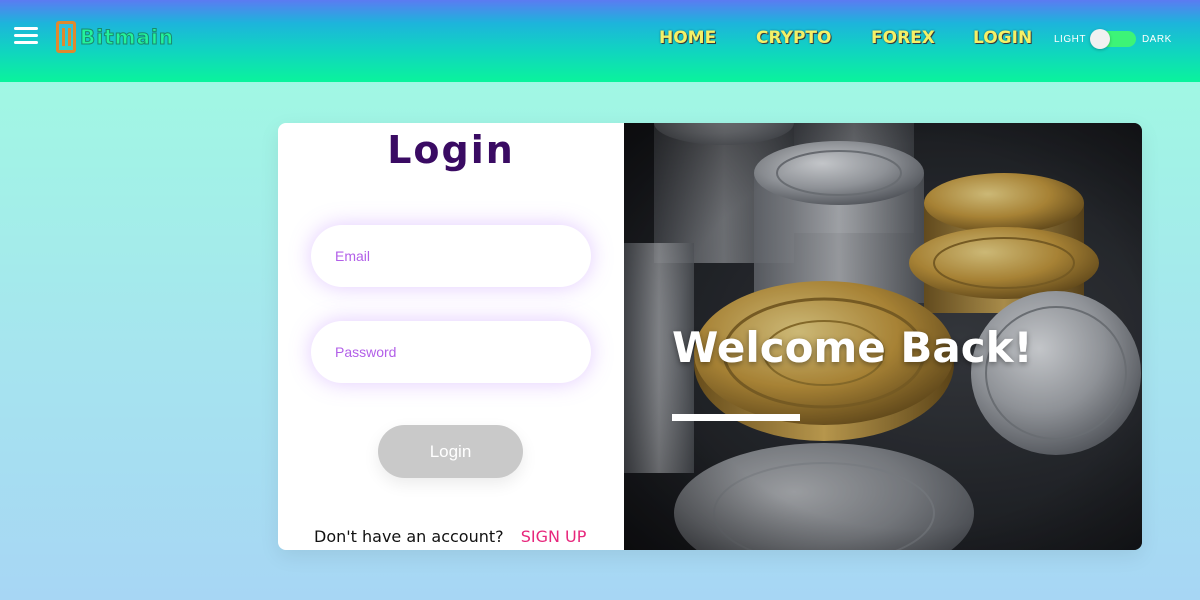 The height and width of the screenshot is (600, 1200). What do you see at coordinates (450, 451) in the screenshot?
I see `login-button: Login` at bounding box center [450, 451].